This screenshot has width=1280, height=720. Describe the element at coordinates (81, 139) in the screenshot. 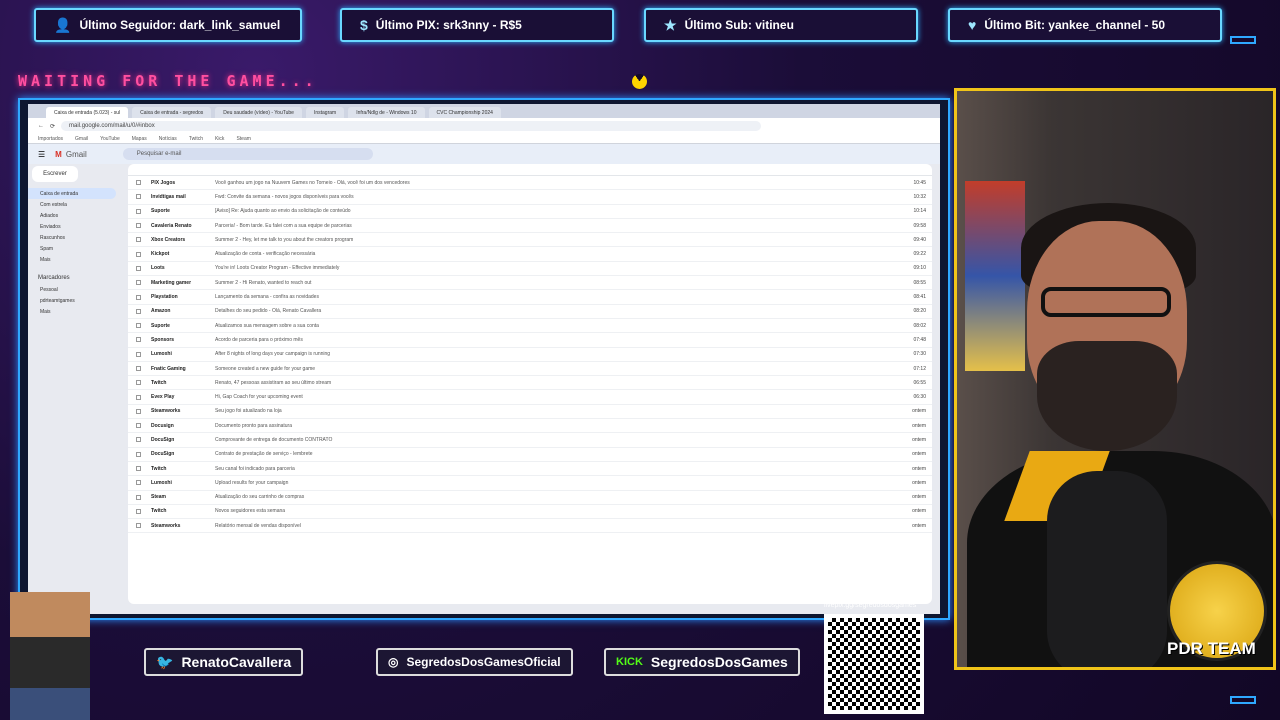

I see `bookmark-item: Gmail` at that location.